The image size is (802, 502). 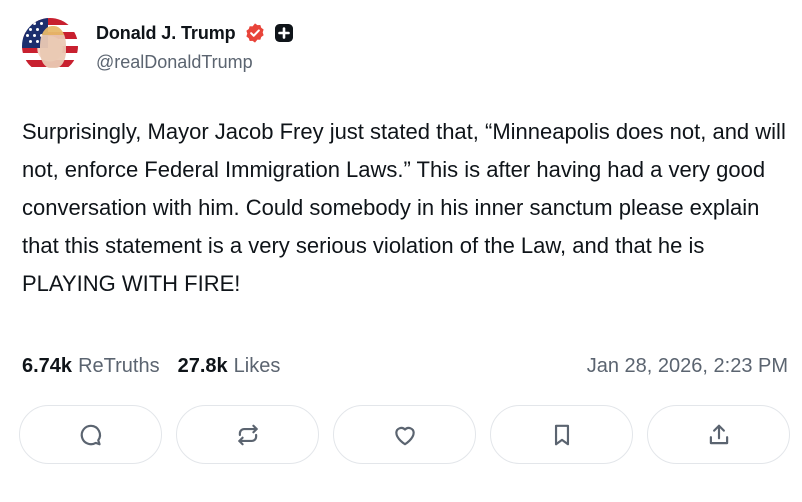 I want to click on post-actions, so click(x=404, y=434).